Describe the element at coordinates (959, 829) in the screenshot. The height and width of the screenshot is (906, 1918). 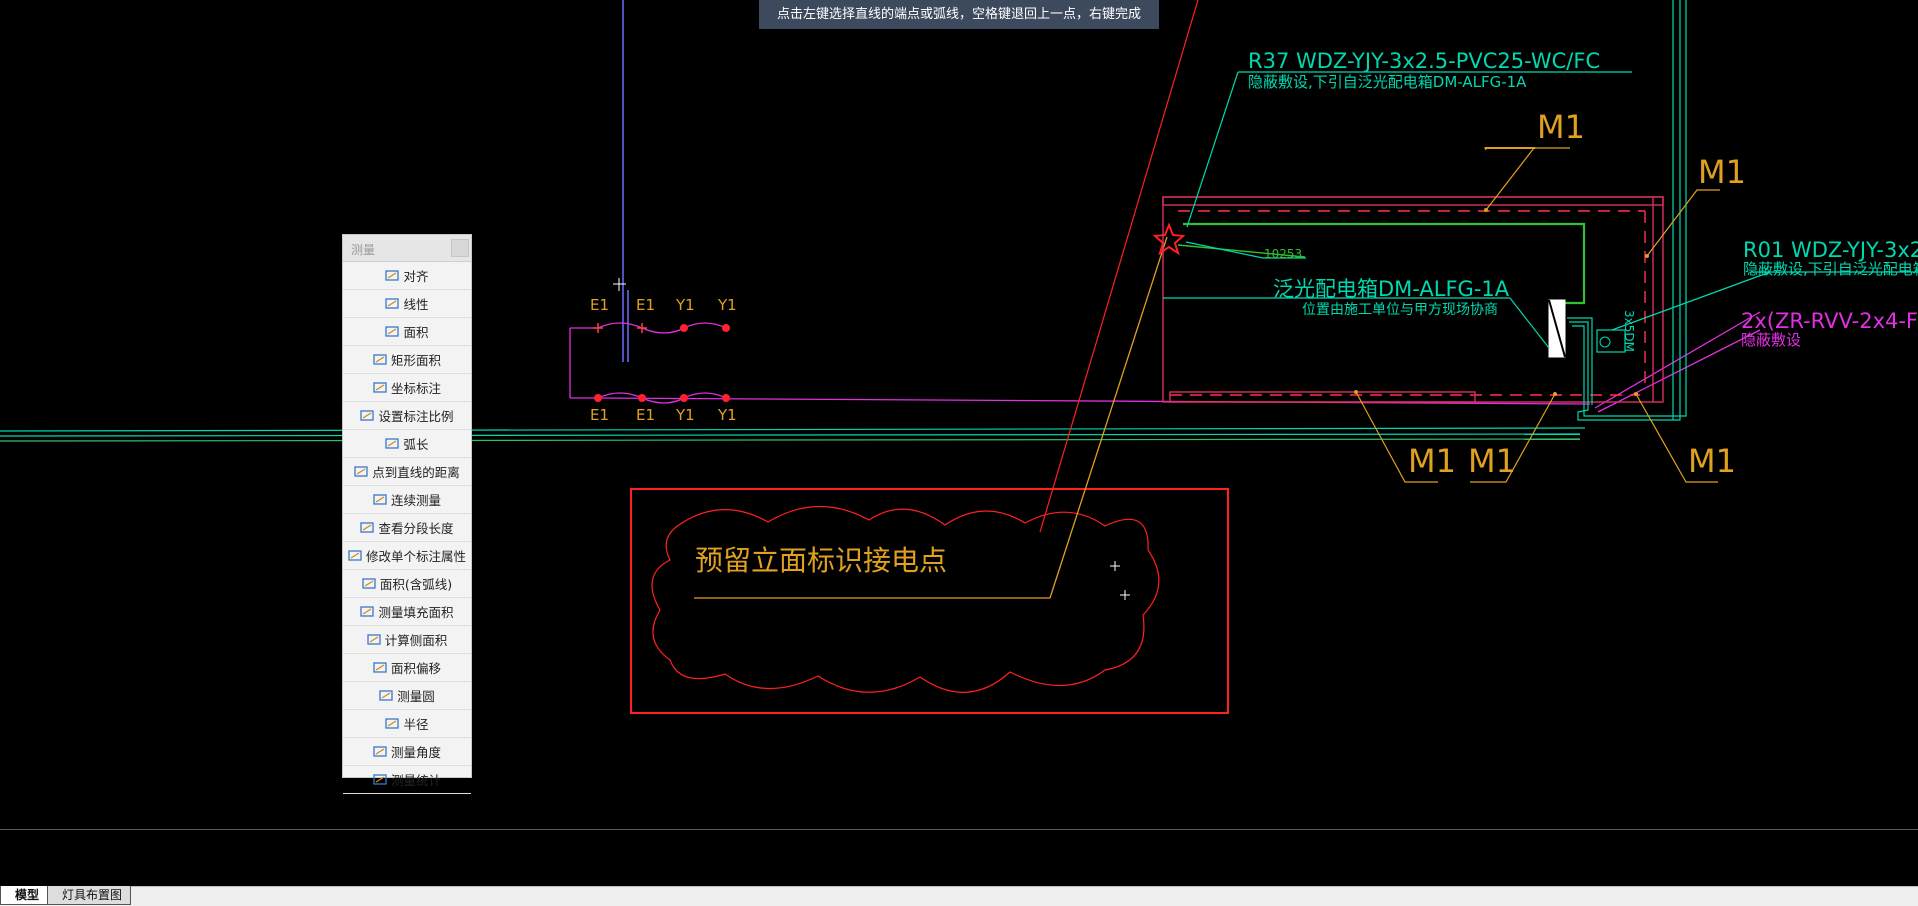
I see `command-line-divider` at that location.